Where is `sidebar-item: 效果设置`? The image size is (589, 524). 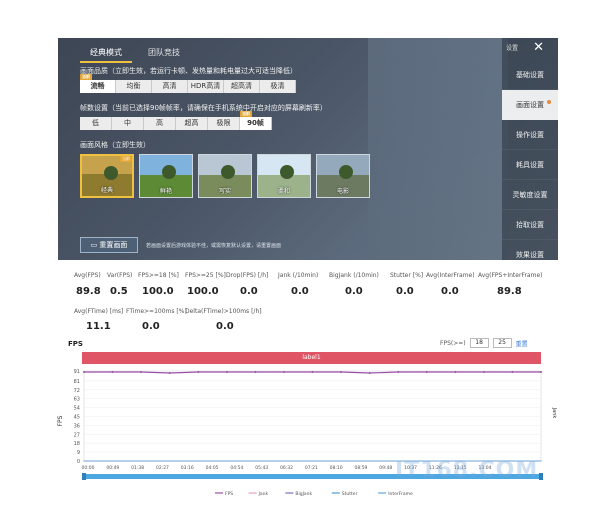
sidebar-item: 效果设置 is located at coordinates (530, 250).